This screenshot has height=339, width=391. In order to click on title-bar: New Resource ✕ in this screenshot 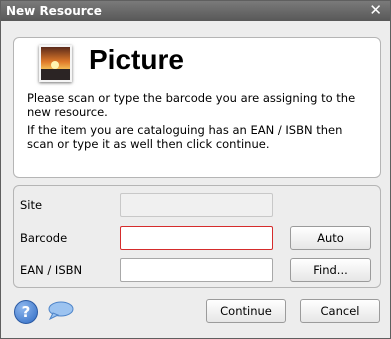, I will do `click(195, 11)`.